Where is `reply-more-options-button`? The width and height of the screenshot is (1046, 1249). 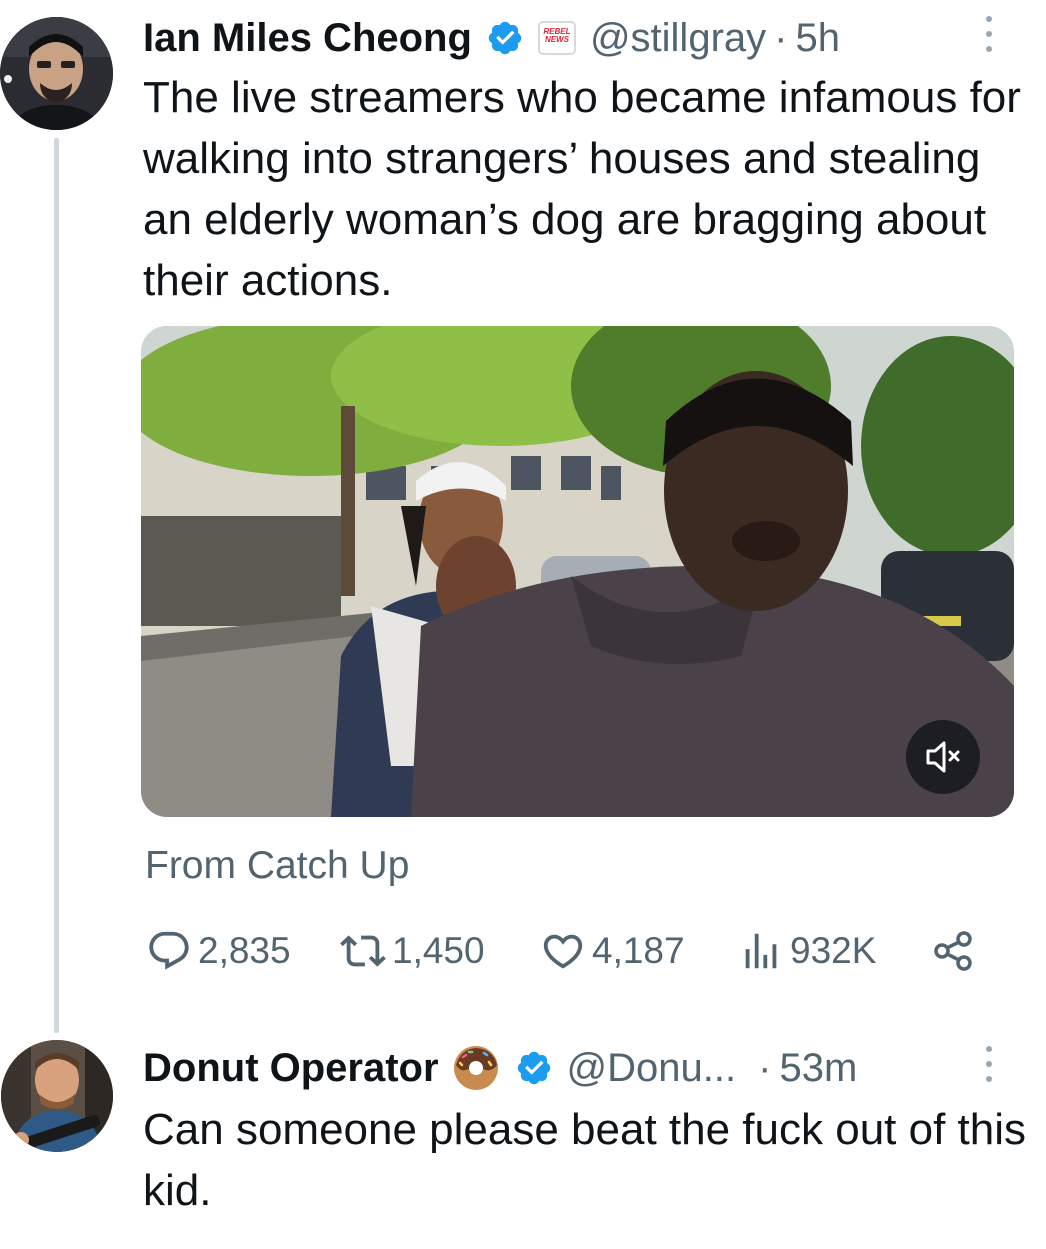 reply-more-options-button is located at coordinates (989, 1064).